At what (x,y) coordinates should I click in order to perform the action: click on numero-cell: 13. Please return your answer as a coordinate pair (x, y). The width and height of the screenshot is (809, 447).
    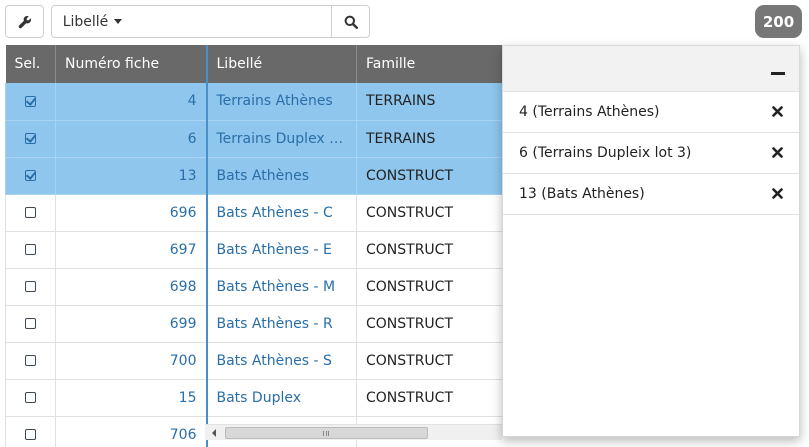
    Looking at the image, I should click on (131, 176).